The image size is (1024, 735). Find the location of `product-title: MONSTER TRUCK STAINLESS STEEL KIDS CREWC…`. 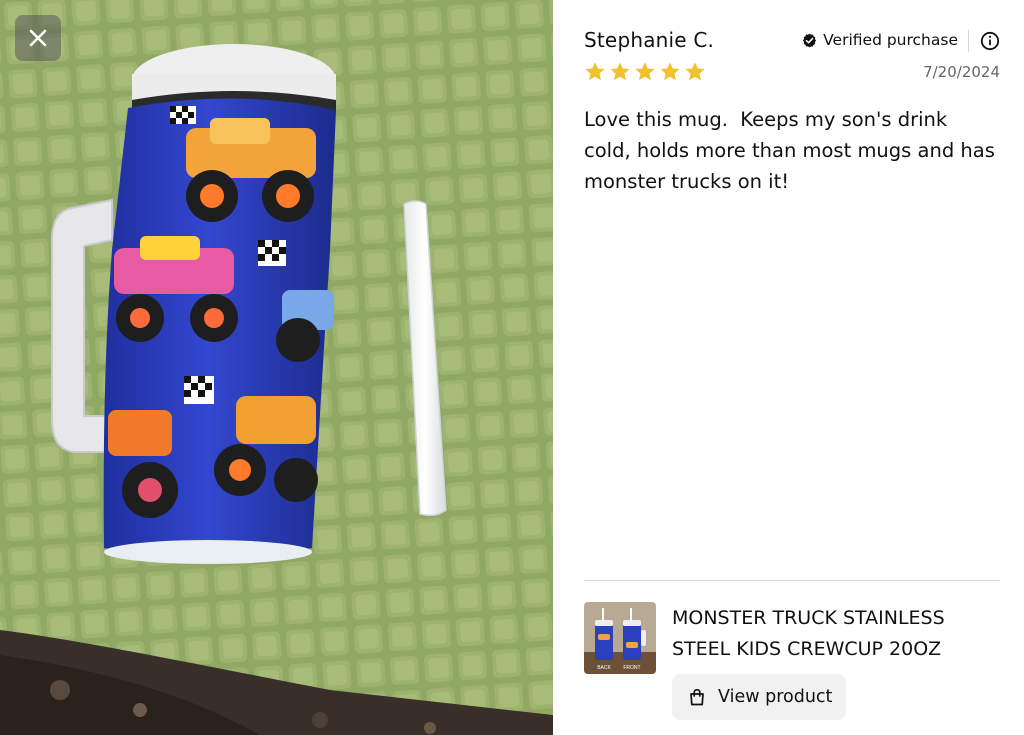

product-title: MONSTER TRUCK STAINLESS STEEL KIDS CREWC… is located at coordinates (836, 634).